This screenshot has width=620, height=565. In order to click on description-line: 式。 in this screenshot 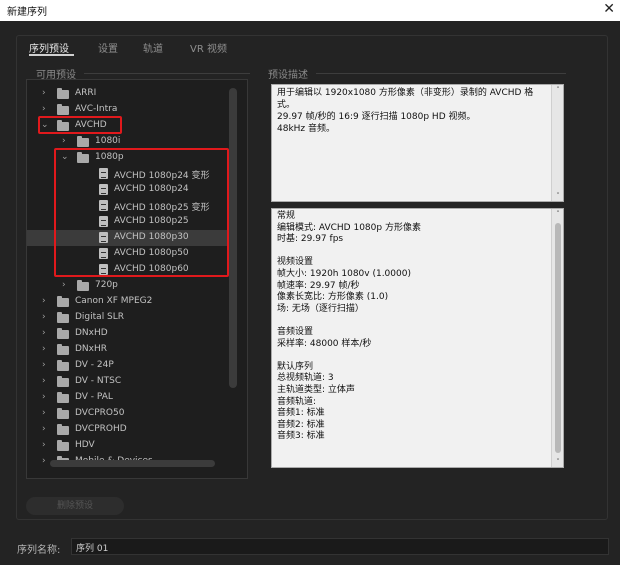, I will do `click(286, 105)`.